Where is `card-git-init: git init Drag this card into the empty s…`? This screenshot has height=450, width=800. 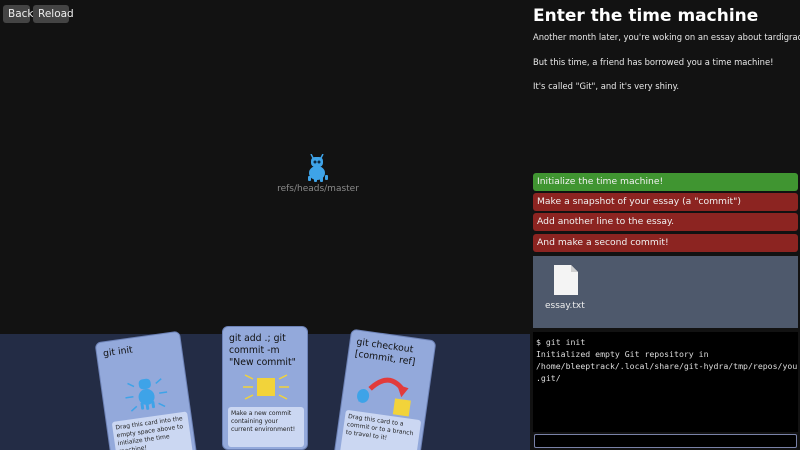
card-git-init: git init Drag this card into the empty s… is located at coordinates (146, 390).